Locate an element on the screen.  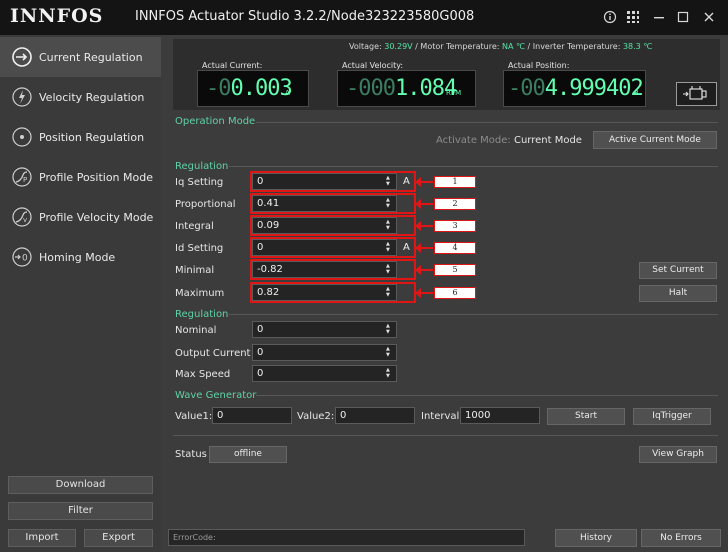
iqtrigger-button: IqTrigger is located at coordinates (672, 416).